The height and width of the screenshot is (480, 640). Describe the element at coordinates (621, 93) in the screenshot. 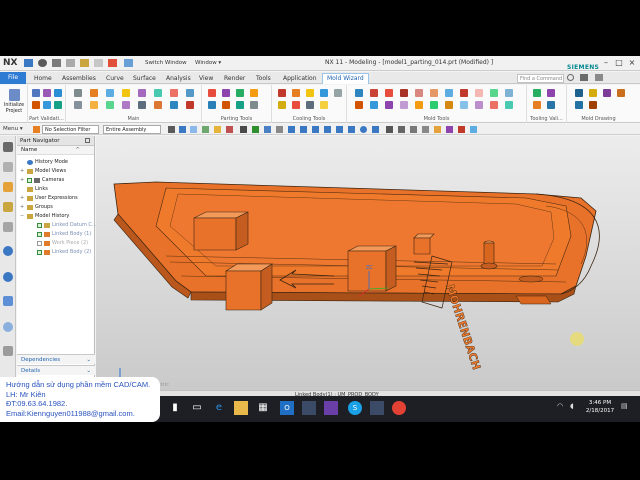

I see `mold-drawing-more-icon` at that location.